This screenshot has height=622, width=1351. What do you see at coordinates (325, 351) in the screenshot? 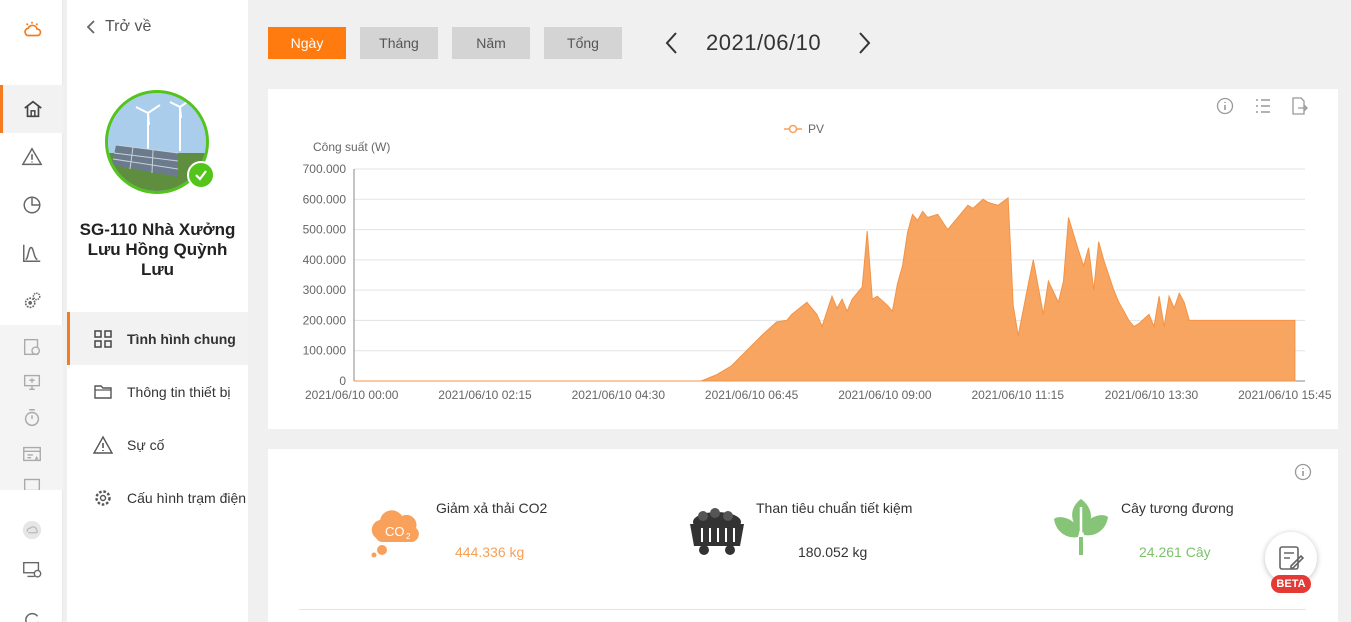
I see `y-tick-label: 100.000` at bounding box center [325, 351].